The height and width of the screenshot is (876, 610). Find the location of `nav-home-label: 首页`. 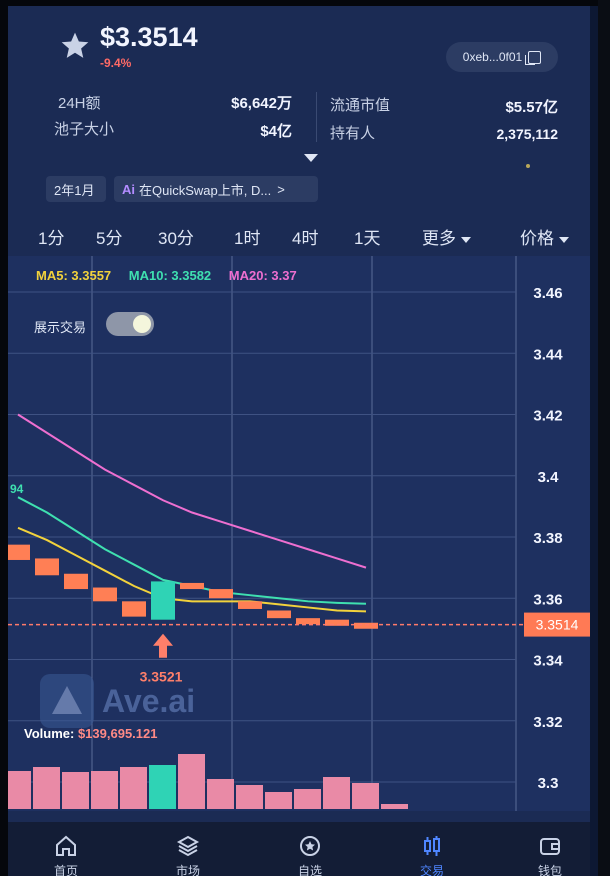

nav-home-label: 首页 is located at coordinates (65, 870).